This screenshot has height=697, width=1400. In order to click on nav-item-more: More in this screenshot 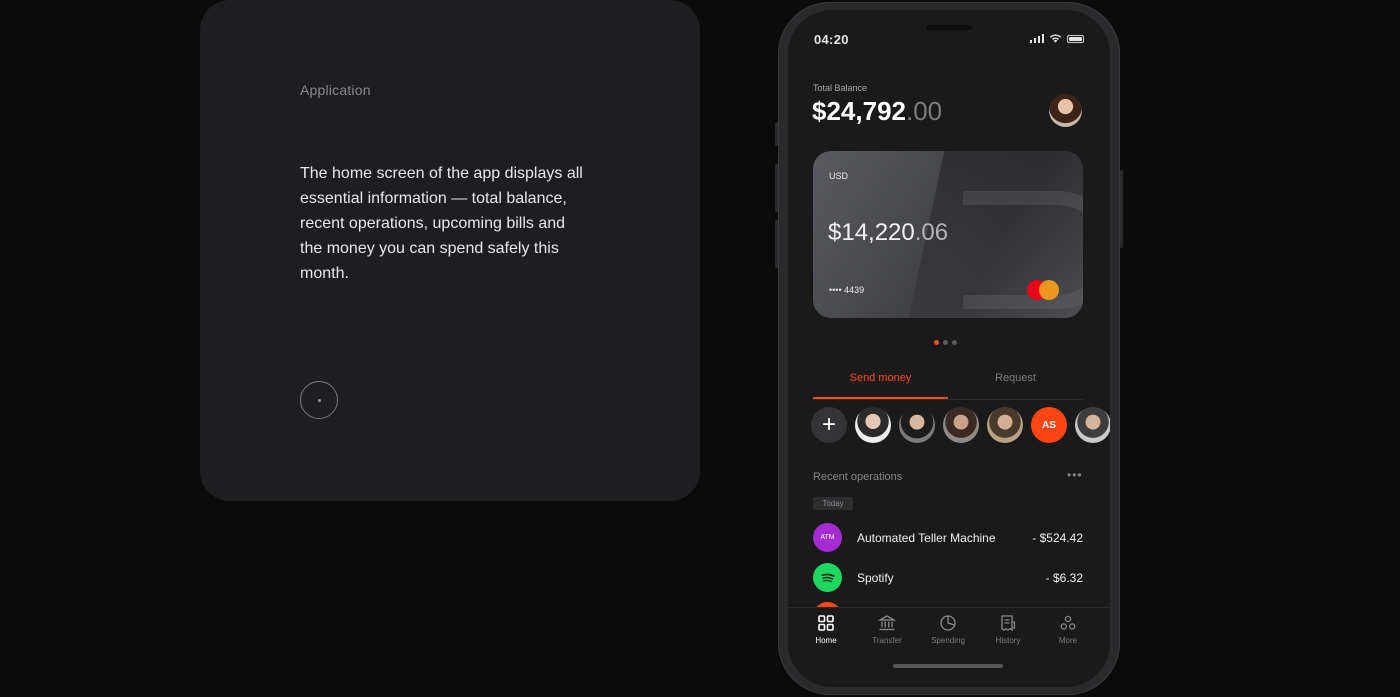, I will do `click(1068, 629)`.